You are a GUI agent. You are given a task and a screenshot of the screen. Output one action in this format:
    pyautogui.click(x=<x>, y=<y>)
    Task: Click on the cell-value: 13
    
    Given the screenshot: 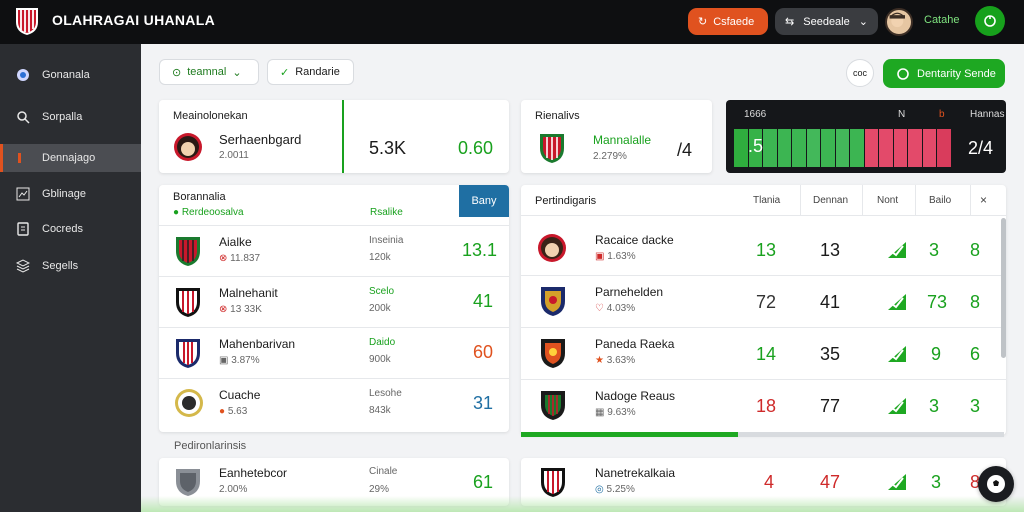 What is the action you would take?
    pyautogui.click(x=766, y=250)
    